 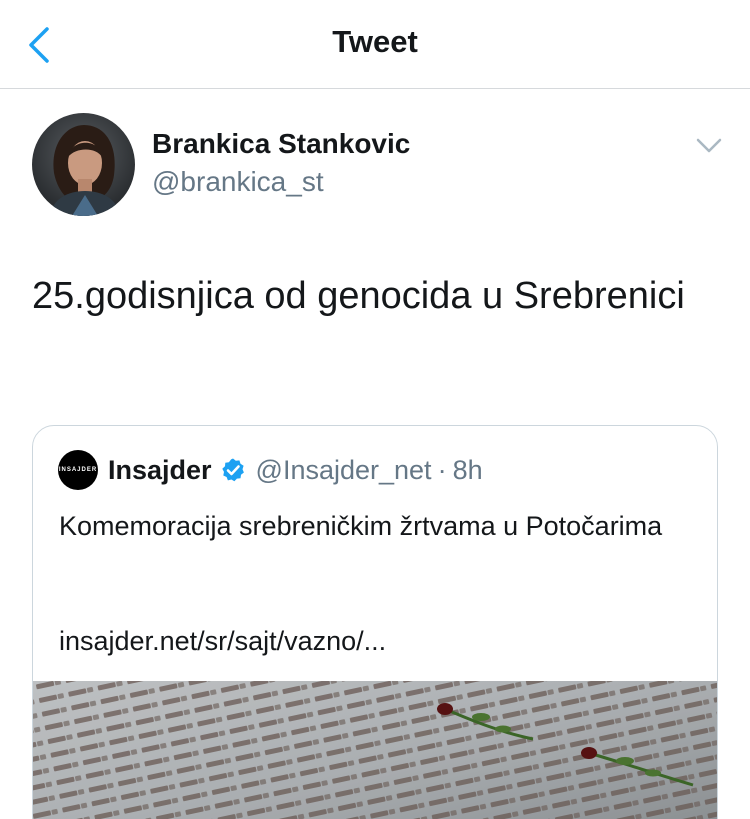 I want to click on author-handle: @brankica_st, so click(x=238, y=182).